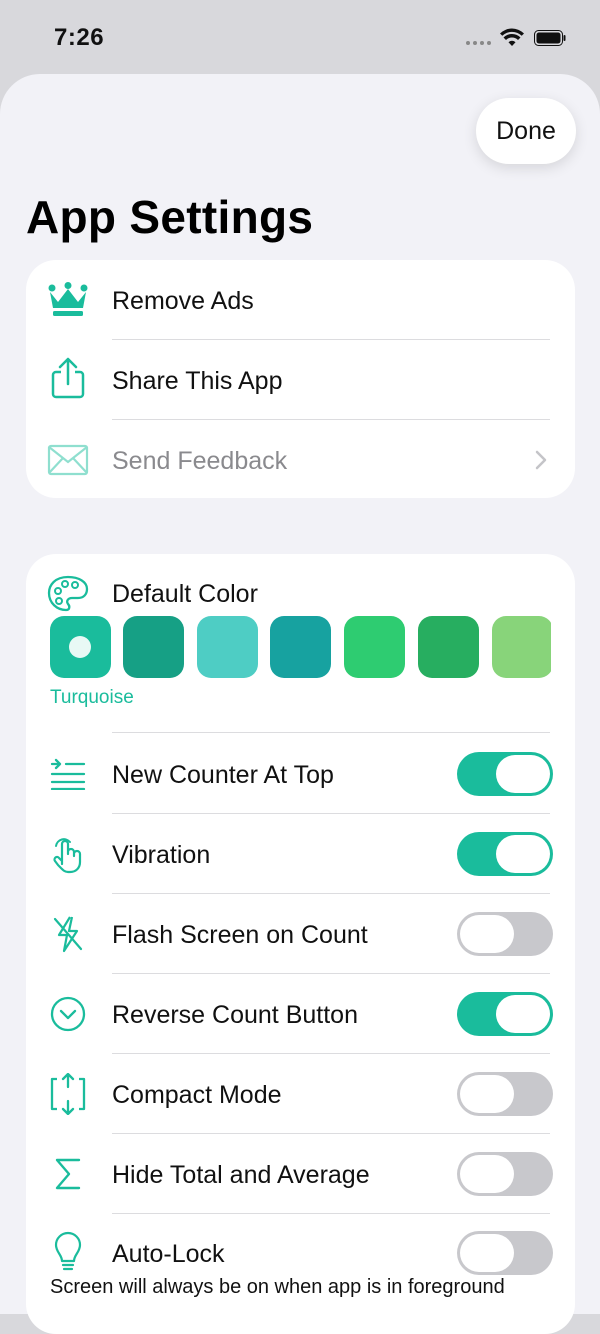 Image resolution: width=600 pixels, height=1334 pixels. What do you see at coordinates (241, 1175) in the screenshot?
I see `toggle-label: Hide Total and Average` at bounding box center [241, 1175].